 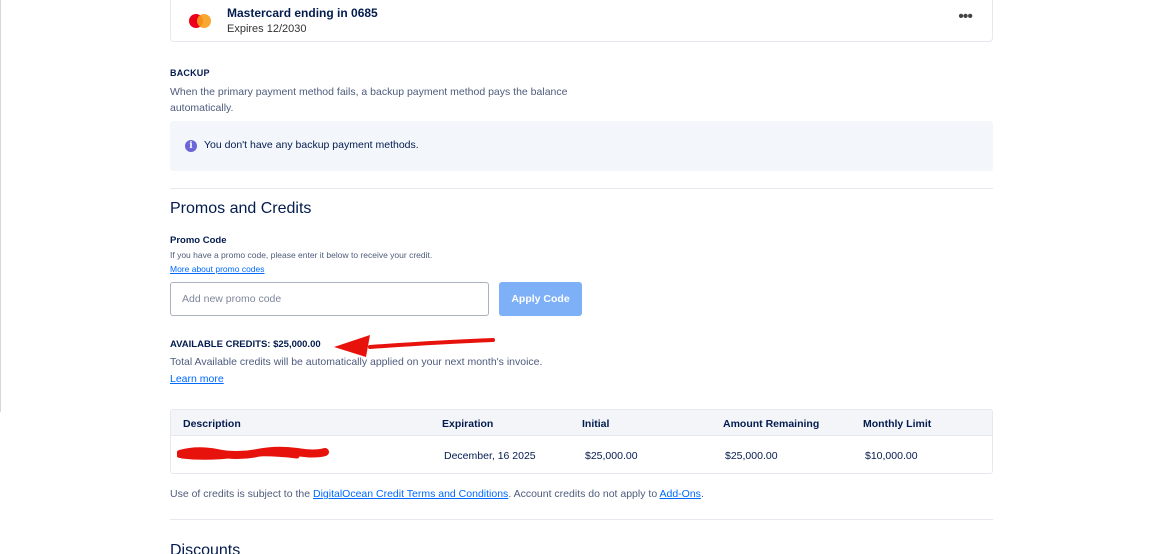 What do you see at coordinates (410, 494) in the screenshot?
I see `credit-terms-link: DigitalOcean Credit Terms and Conditions` at bounding box center [410, 494].